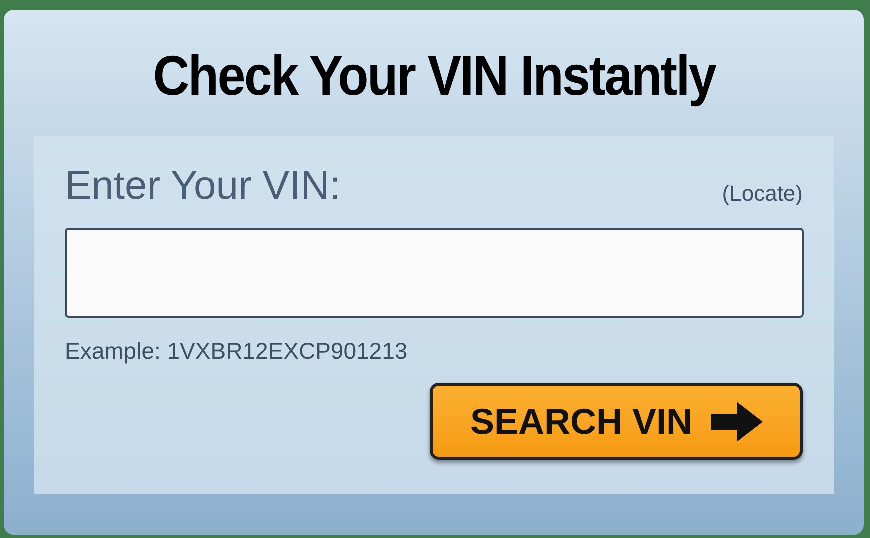 The width and height of the screenshot is (870, 538). What do you see at coordinates (616, 421) in the screenshot?
I see `search-vin-button: SEARCH VIN` at bounding box center [616, 421].